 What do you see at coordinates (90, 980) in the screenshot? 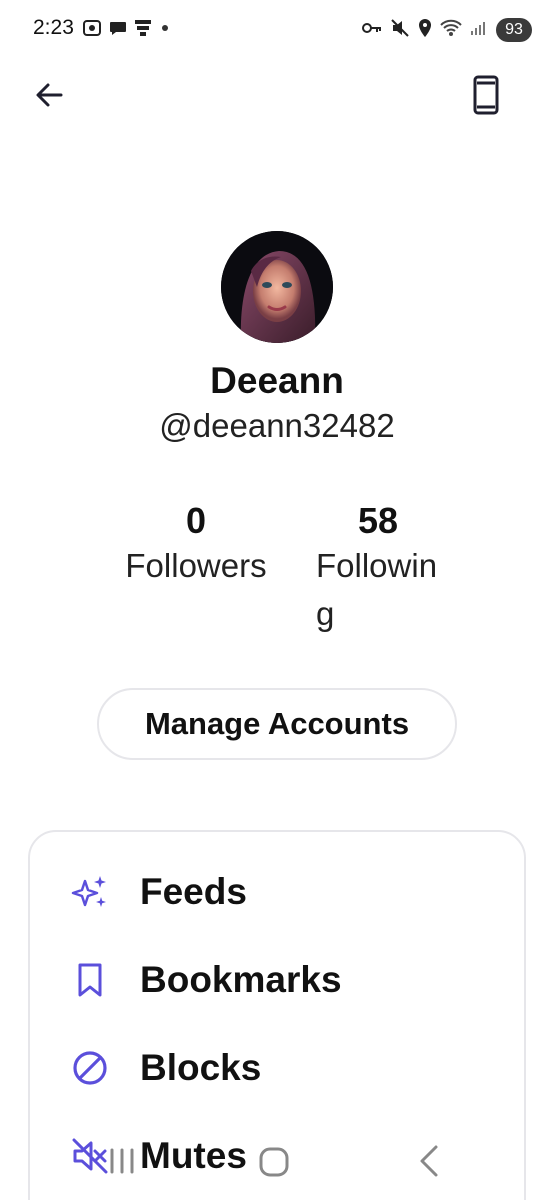
I see `bookmark-icon` at bounding box center [90, 980].